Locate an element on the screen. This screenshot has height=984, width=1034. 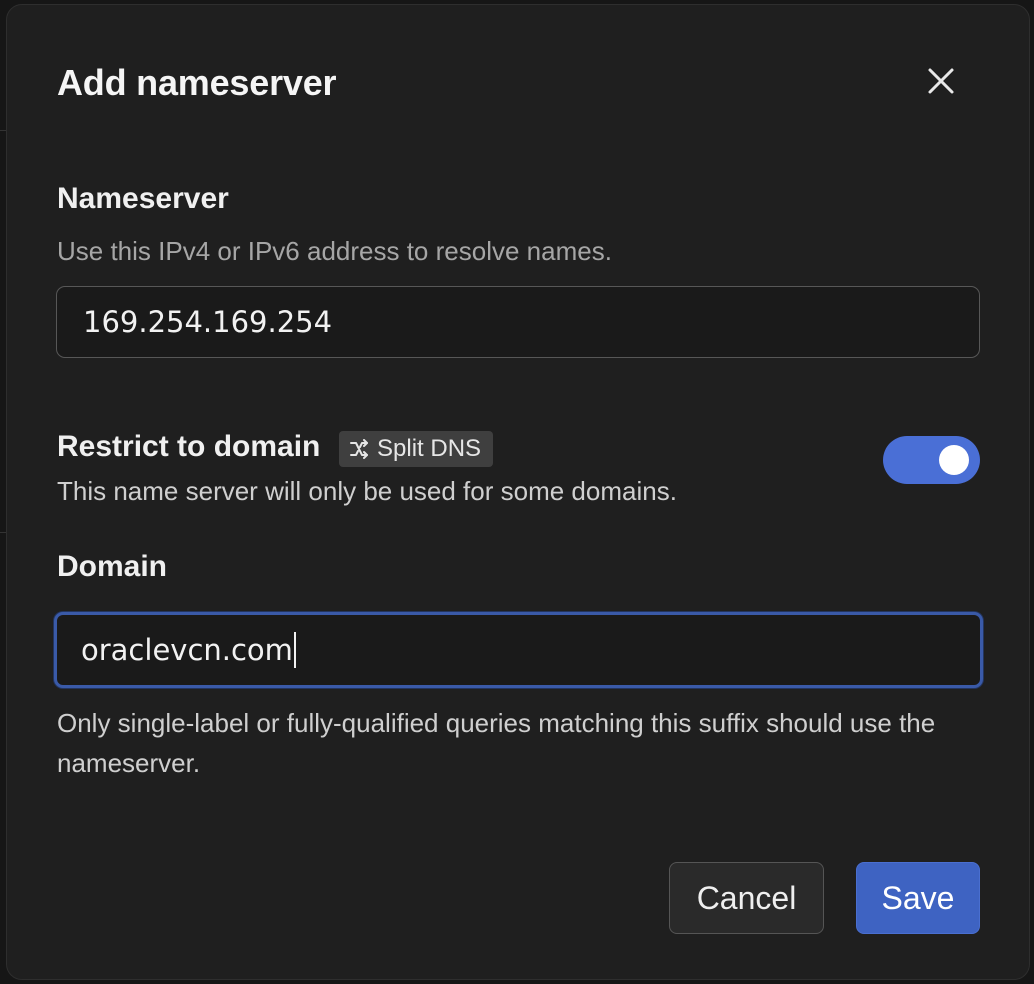
close-button is located at coordinates (941, 81).